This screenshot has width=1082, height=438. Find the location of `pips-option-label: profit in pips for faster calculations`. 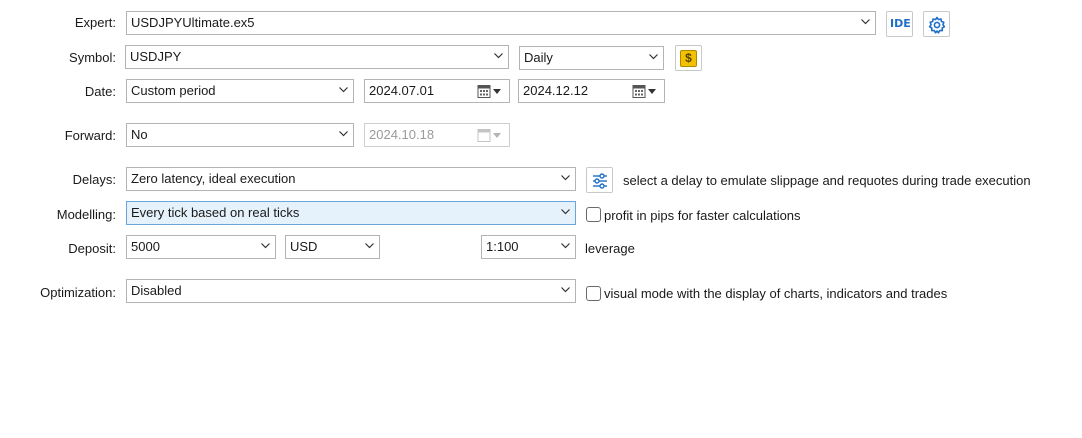

pips-option-label: profit in pips for faster calculations is located at coordinates (702, 215).